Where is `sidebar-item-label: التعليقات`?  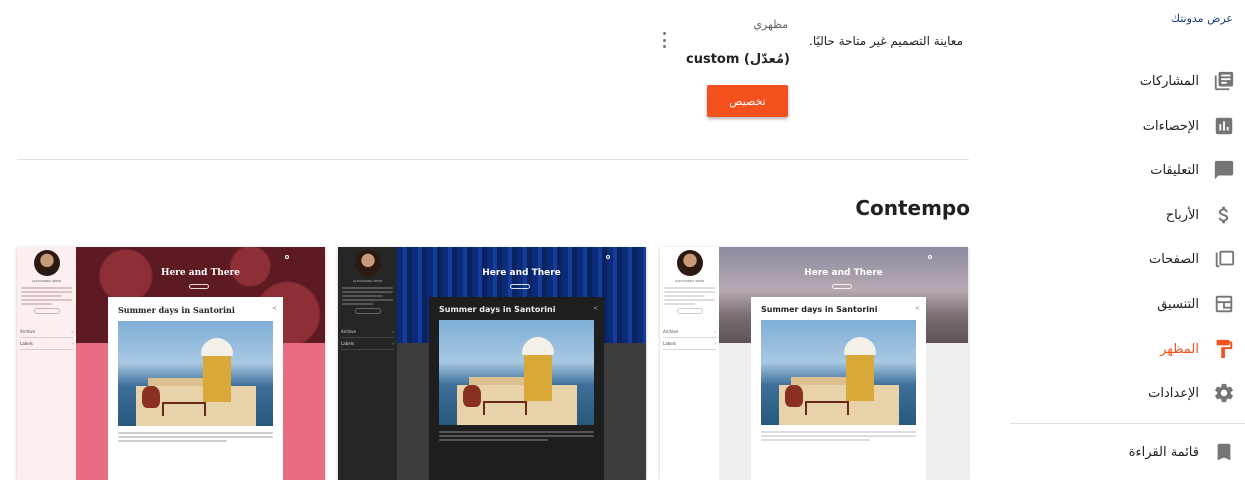
sidebar-item-label: التعليقات is located at coordinates (1174, 170).